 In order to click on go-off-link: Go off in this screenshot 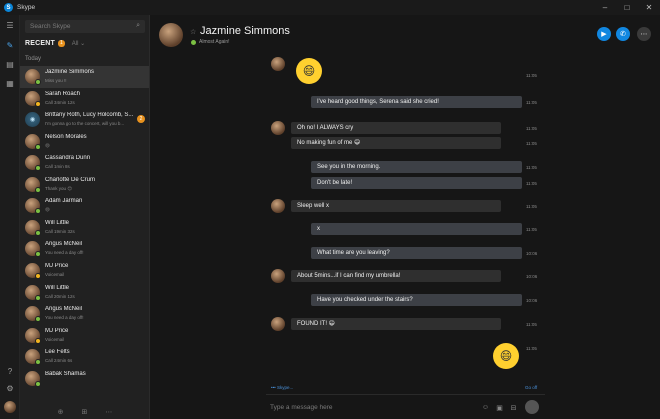, I will do `click(531, 387)`.